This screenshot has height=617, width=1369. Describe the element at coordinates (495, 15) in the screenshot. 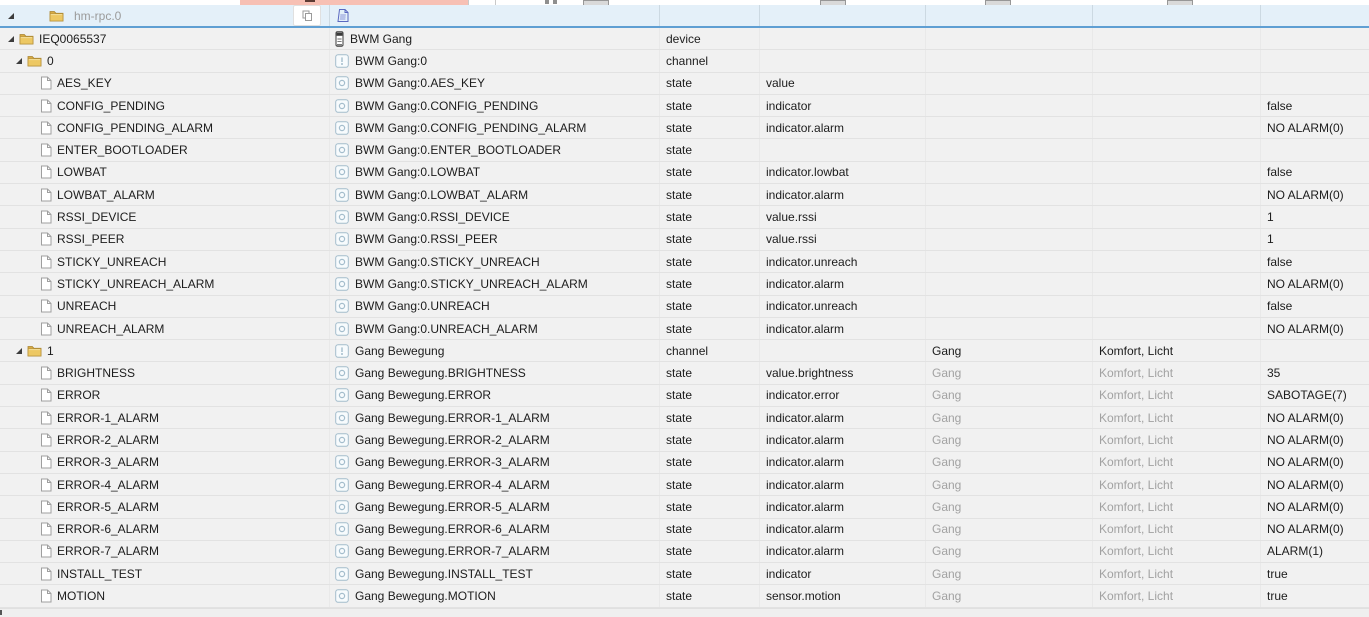

I see `root-name-cell` at that location.